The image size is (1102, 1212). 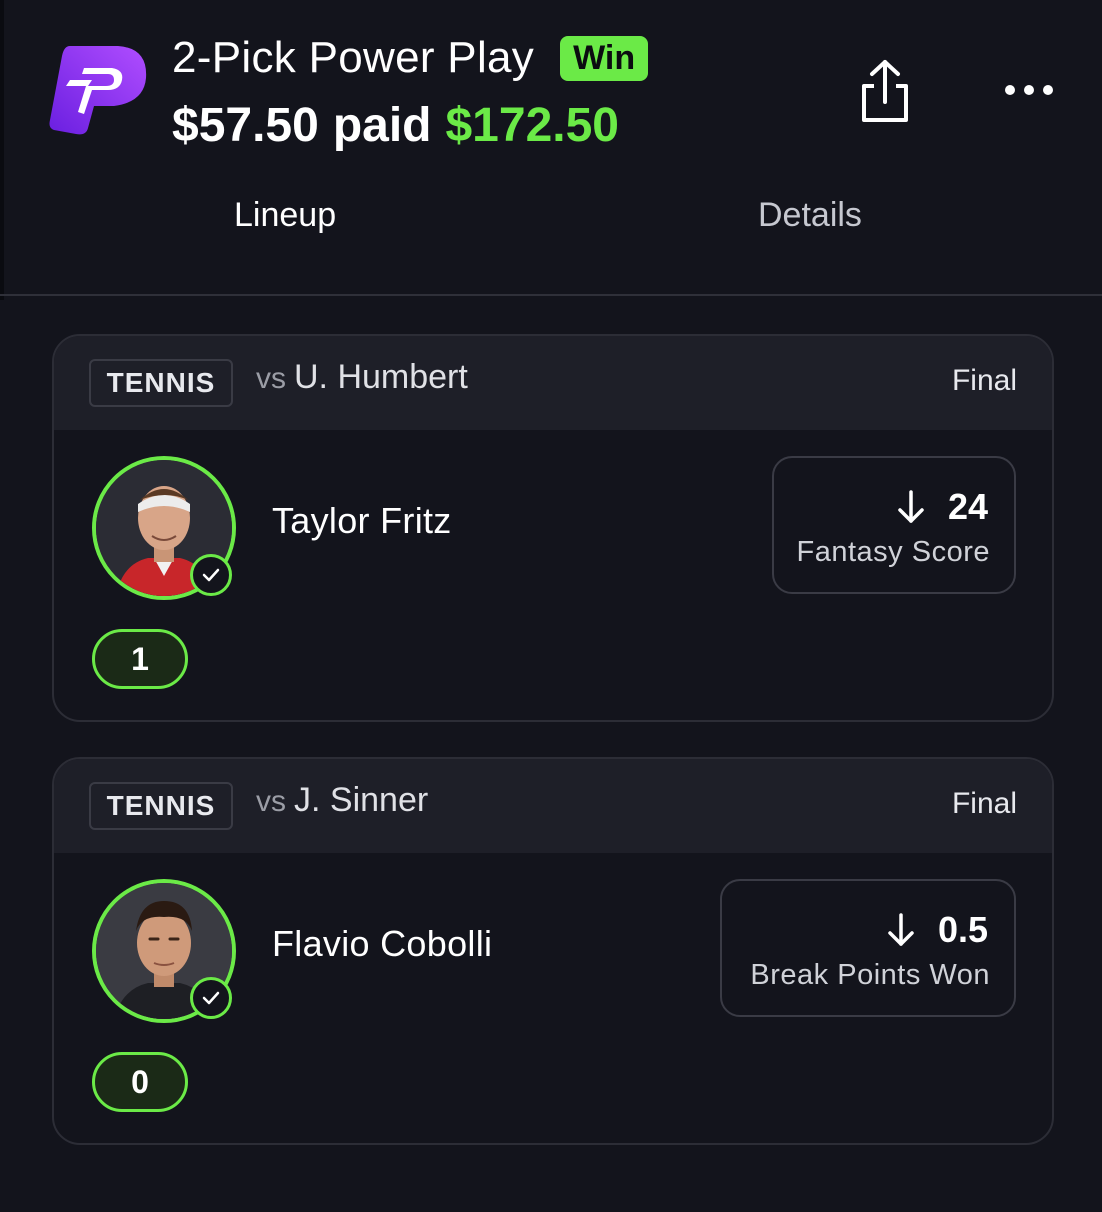 I want to click on projection-line: 0.5, so click(x=962, y=929).